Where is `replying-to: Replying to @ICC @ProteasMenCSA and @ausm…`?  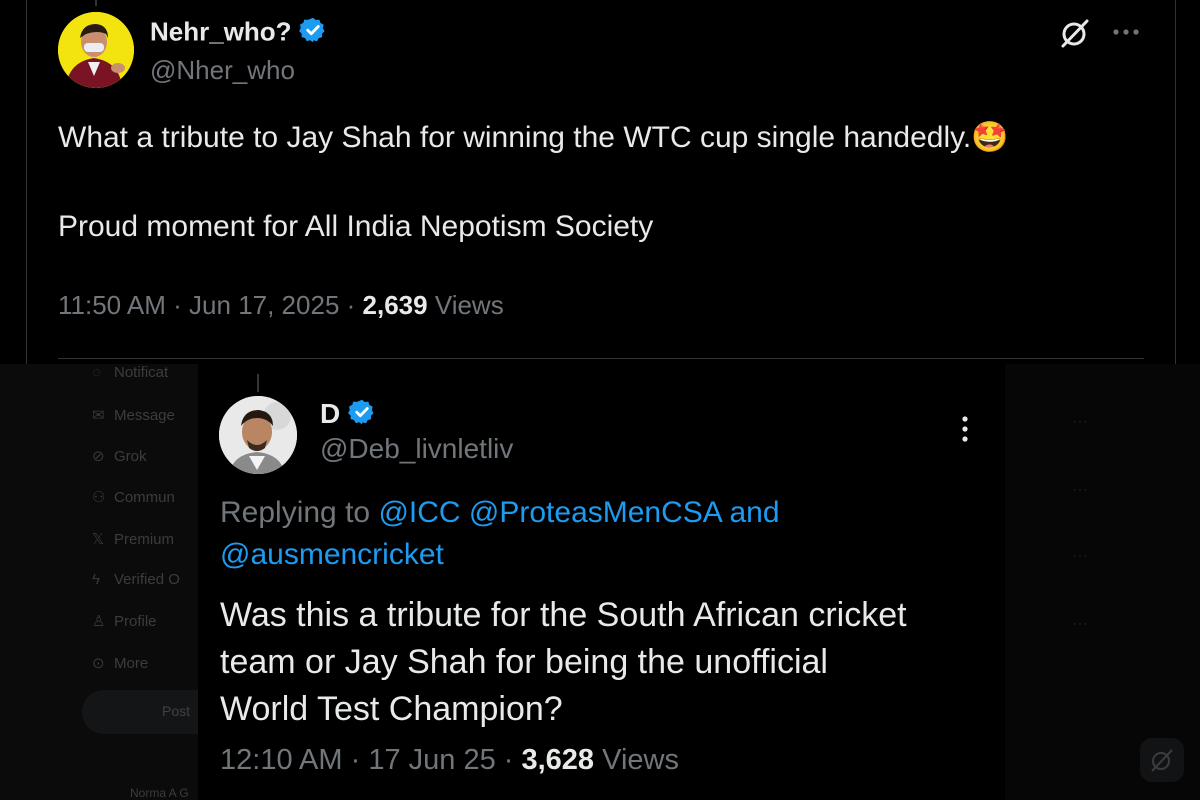
replying-to: Replying to @ICC @ProteasMenCSA and @ausm… is located at coordinates (570, 534).